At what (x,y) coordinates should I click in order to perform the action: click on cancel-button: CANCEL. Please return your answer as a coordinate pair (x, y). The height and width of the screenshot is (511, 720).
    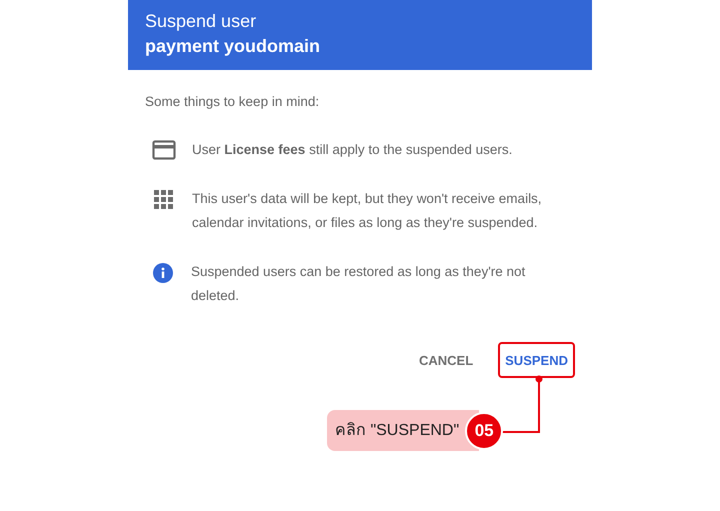
    Looking at the image, I should click on (446, 360).